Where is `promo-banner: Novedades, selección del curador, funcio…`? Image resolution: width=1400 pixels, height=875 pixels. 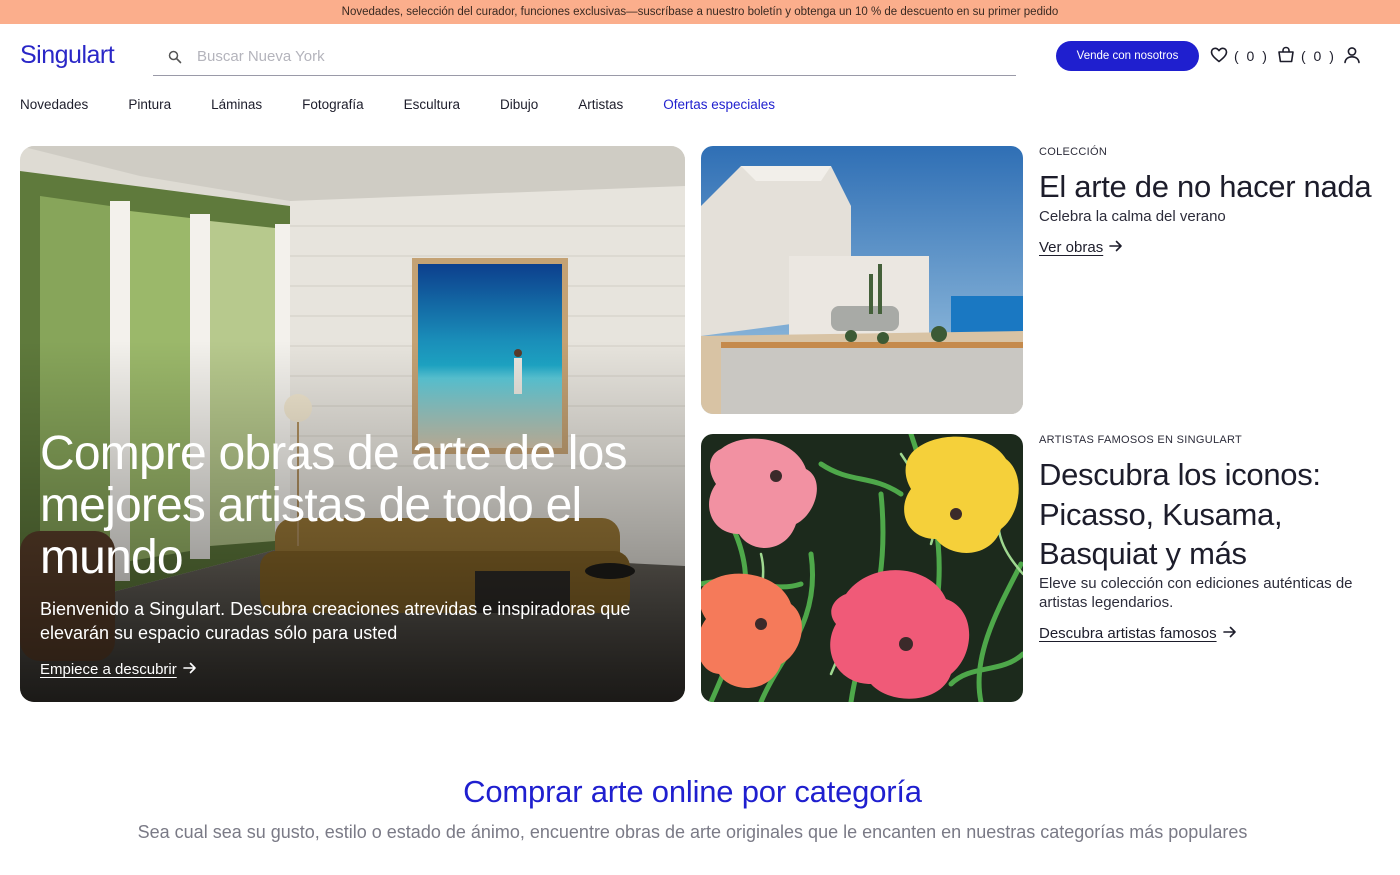
promo-banner: Novedades, selección del curador, funcio… is located at coordinates (700, 12).